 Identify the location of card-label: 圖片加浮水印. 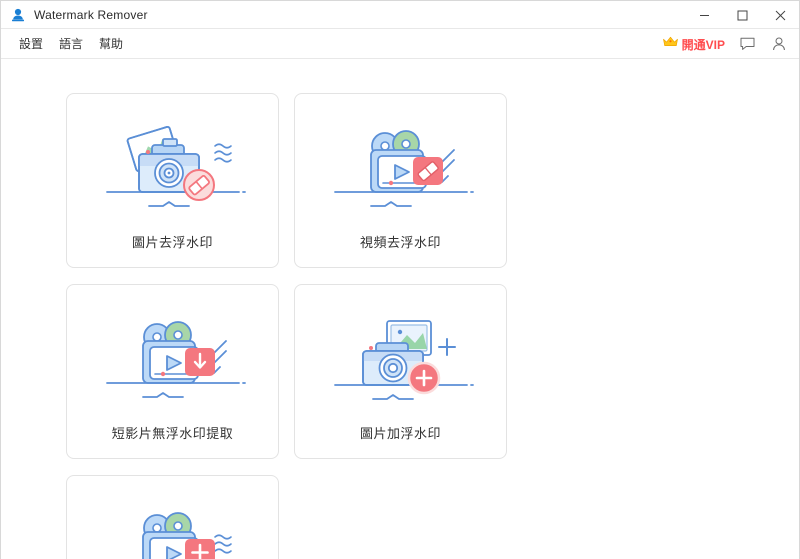
(400, 433).